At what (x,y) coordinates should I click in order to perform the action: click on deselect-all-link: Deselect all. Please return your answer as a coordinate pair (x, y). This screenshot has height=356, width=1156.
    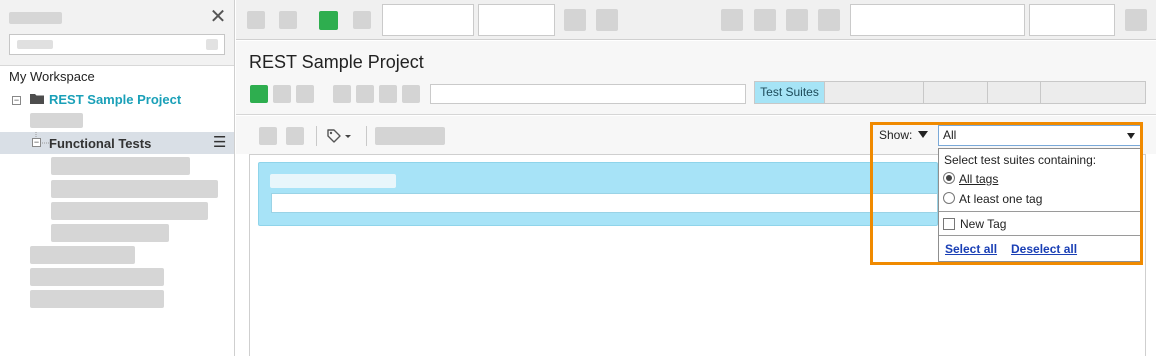
    Looking at the image, I should click on (1044, 249).